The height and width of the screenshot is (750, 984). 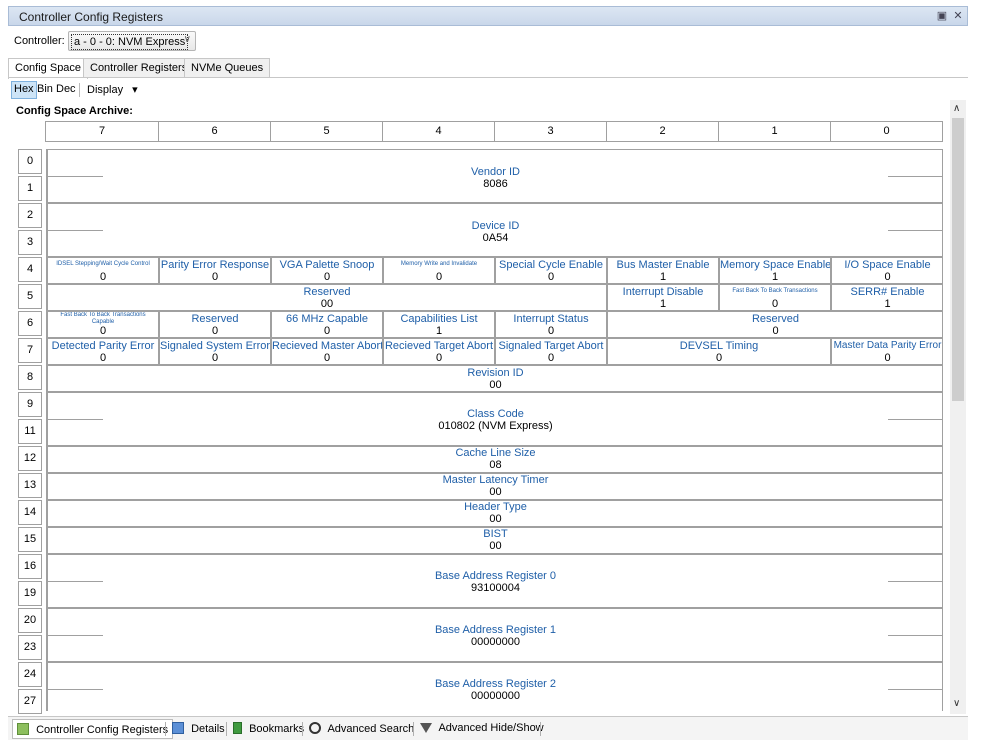 I want to click on field-bar2: Base Address Register 2 00000000, so click(x=494, y=686).